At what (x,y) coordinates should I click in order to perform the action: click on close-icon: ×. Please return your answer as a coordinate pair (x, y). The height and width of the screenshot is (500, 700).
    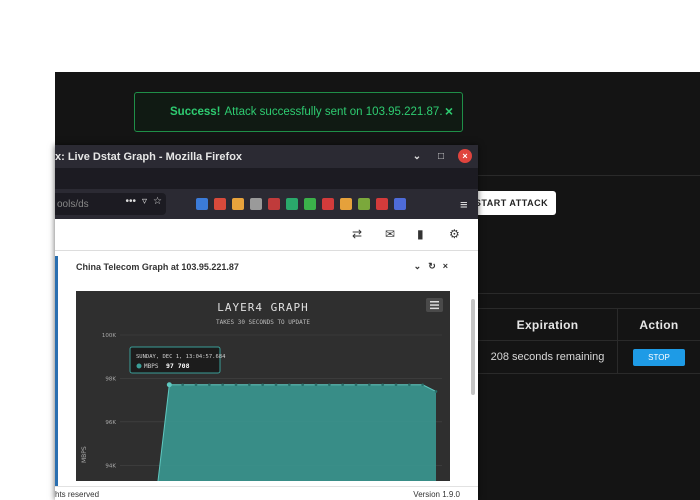
    Looking at the image, I should click on (449, 111).